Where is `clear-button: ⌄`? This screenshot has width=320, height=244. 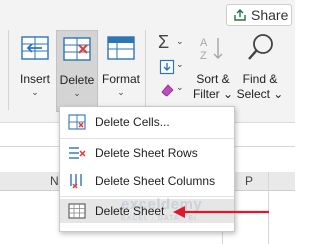 clear-button: ⌄ is located at coordinates (170, 90).